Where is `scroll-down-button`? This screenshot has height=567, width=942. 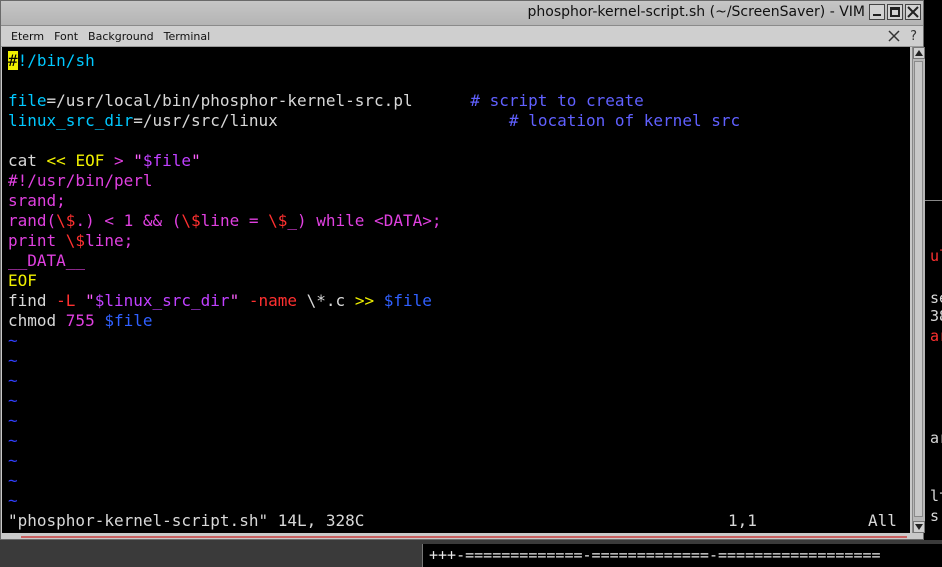
scroll-down-button is located at coordinates (919, 527).